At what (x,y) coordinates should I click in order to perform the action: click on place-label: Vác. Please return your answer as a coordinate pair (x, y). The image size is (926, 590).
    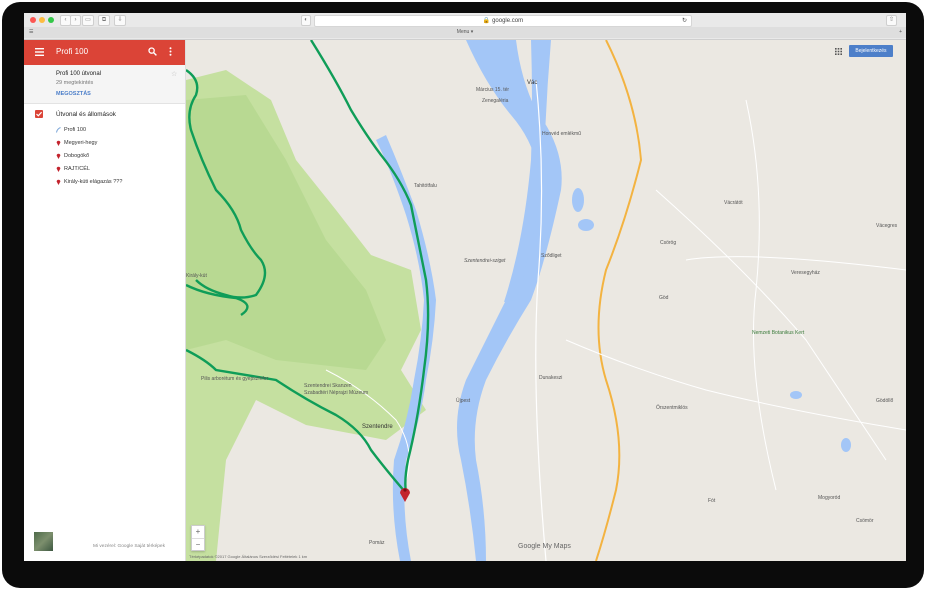
    Looking at the image, I should click on (532, 83).